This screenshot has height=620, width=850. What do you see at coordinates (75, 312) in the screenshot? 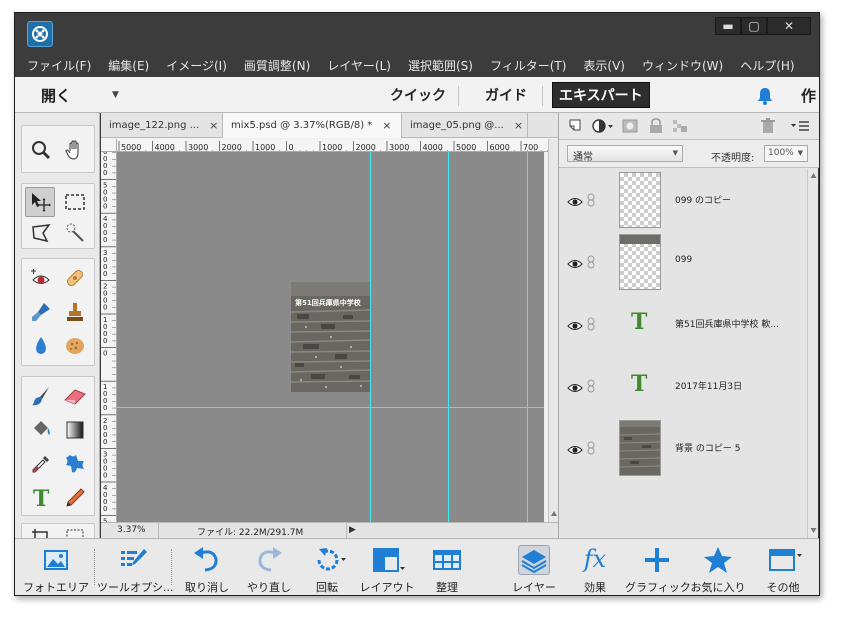
I see `clone-stamp-icon` at bounding box center [75, 312].